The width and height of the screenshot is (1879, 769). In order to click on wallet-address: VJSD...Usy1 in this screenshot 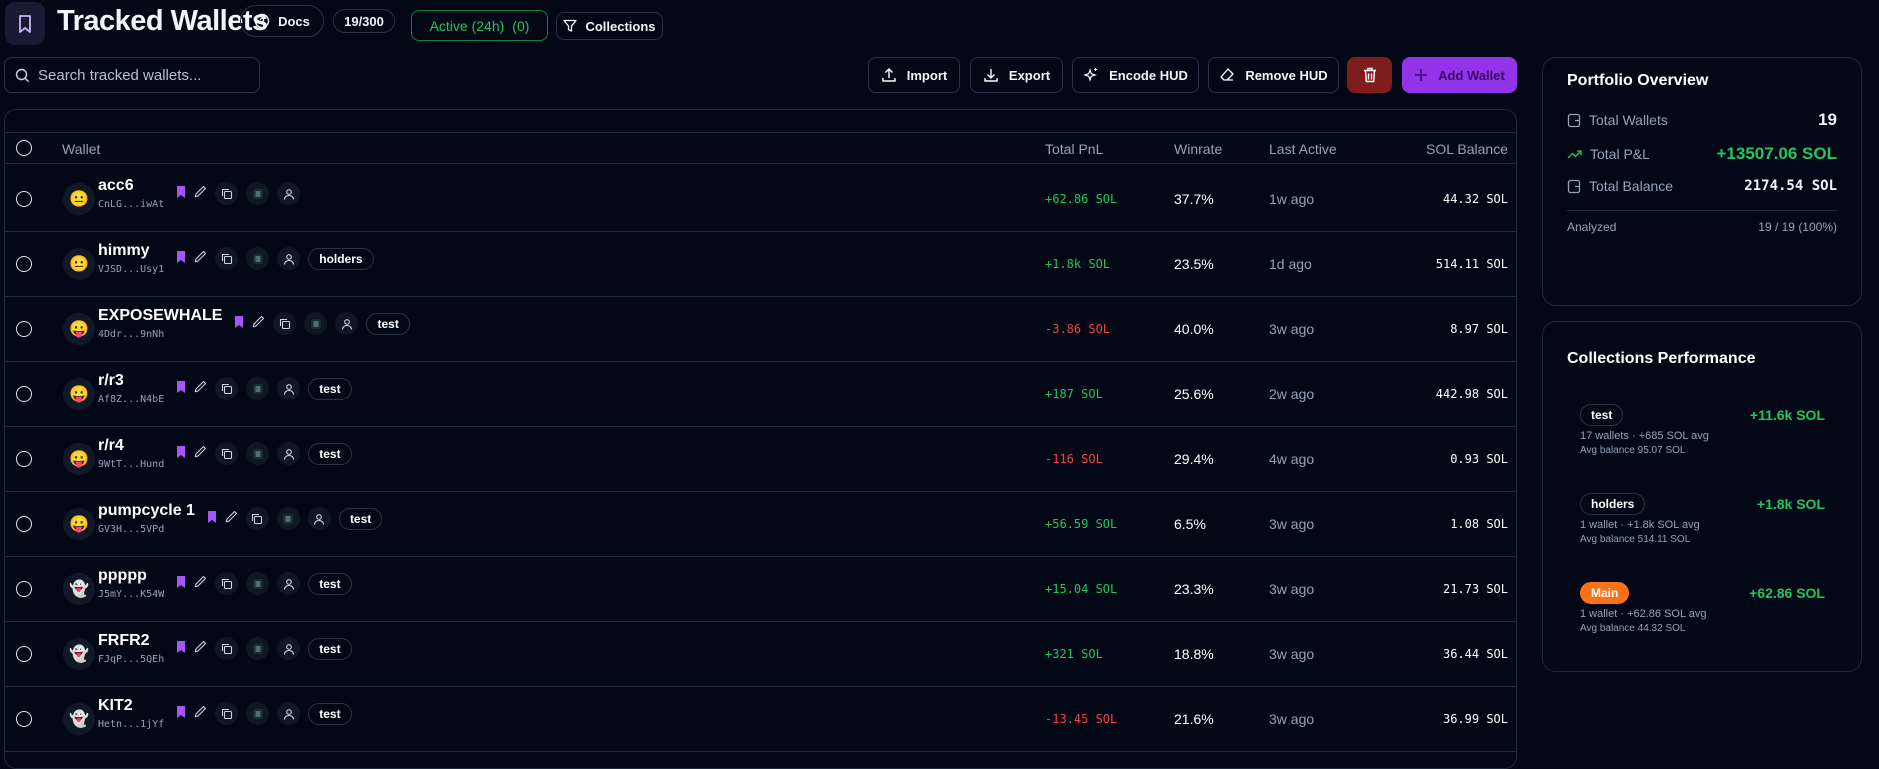, I will do `click(131, 269)`.